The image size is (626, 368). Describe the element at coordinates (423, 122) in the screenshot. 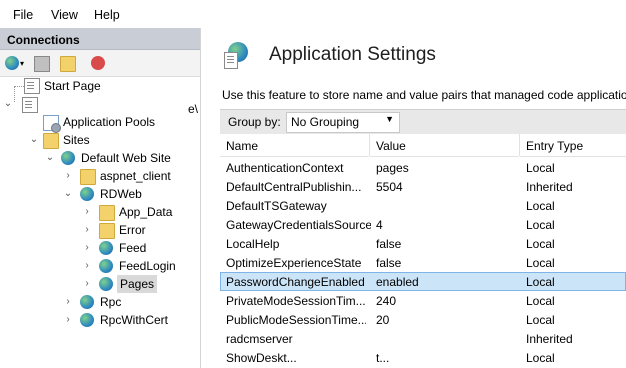

I see `group-by-bar: Group by: No Grouping ▼` at that location.